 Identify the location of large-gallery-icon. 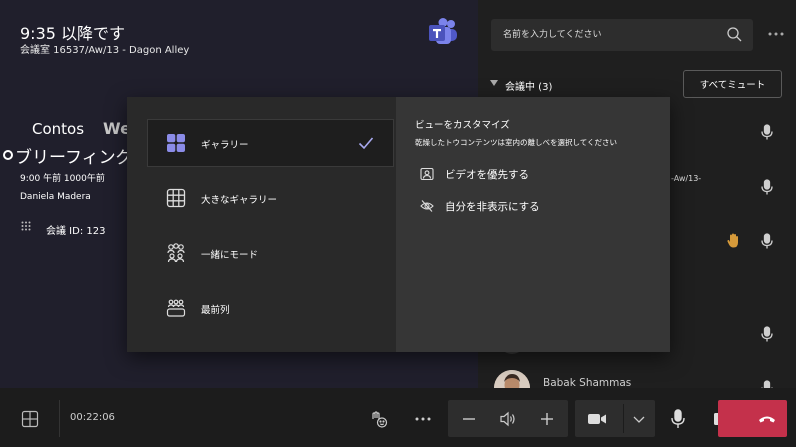
(176, 198).